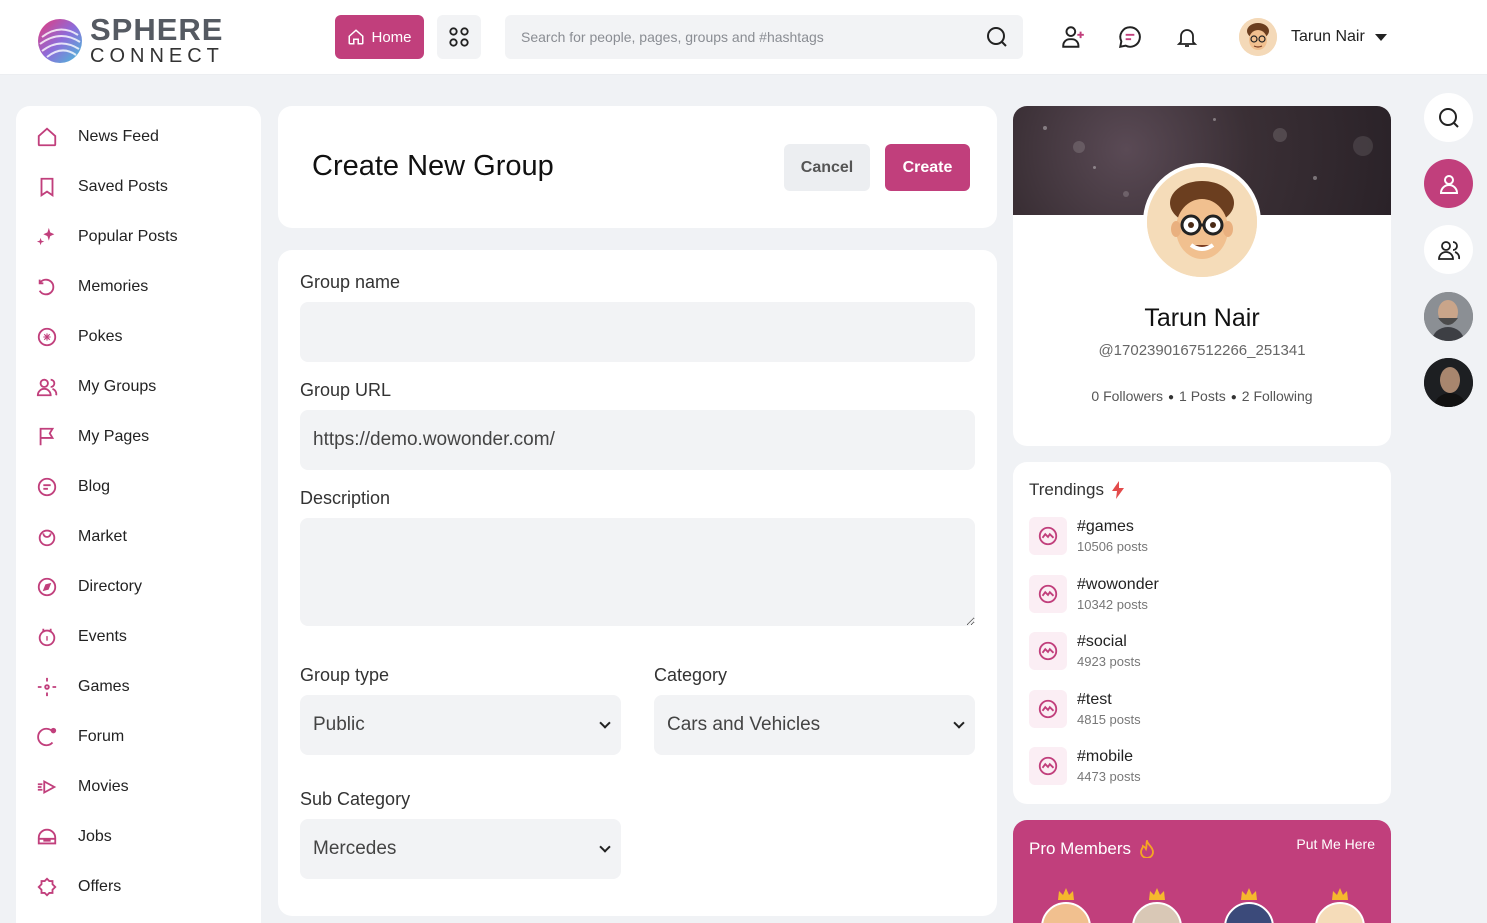 Image resolution: width=1487 pixels, height=923 pixels. I want to click on trending-item: #mobile 4473 posts, so click(1085, 766).